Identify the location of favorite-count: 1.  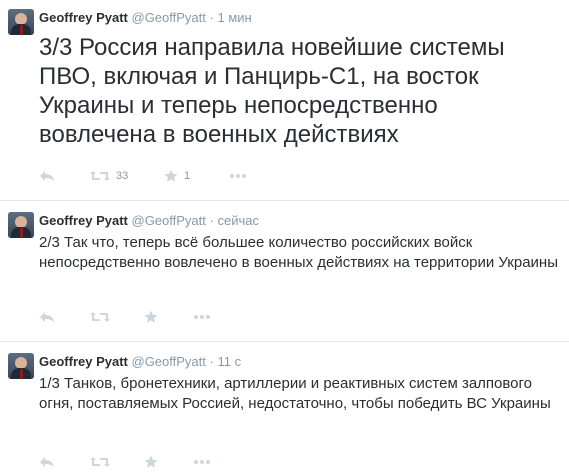
(187, 176).